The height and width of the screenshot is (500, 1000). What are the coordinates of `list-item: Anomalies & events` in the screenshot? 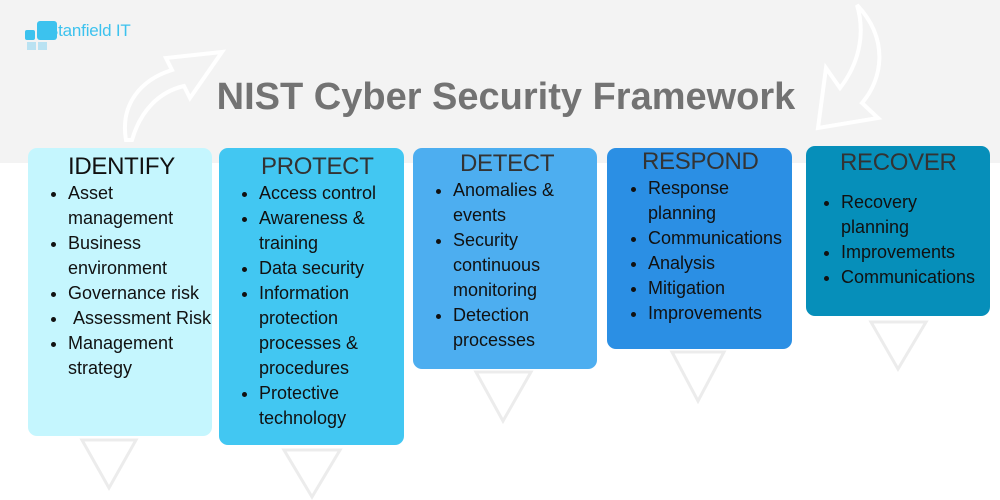 It's located at (525, 203).